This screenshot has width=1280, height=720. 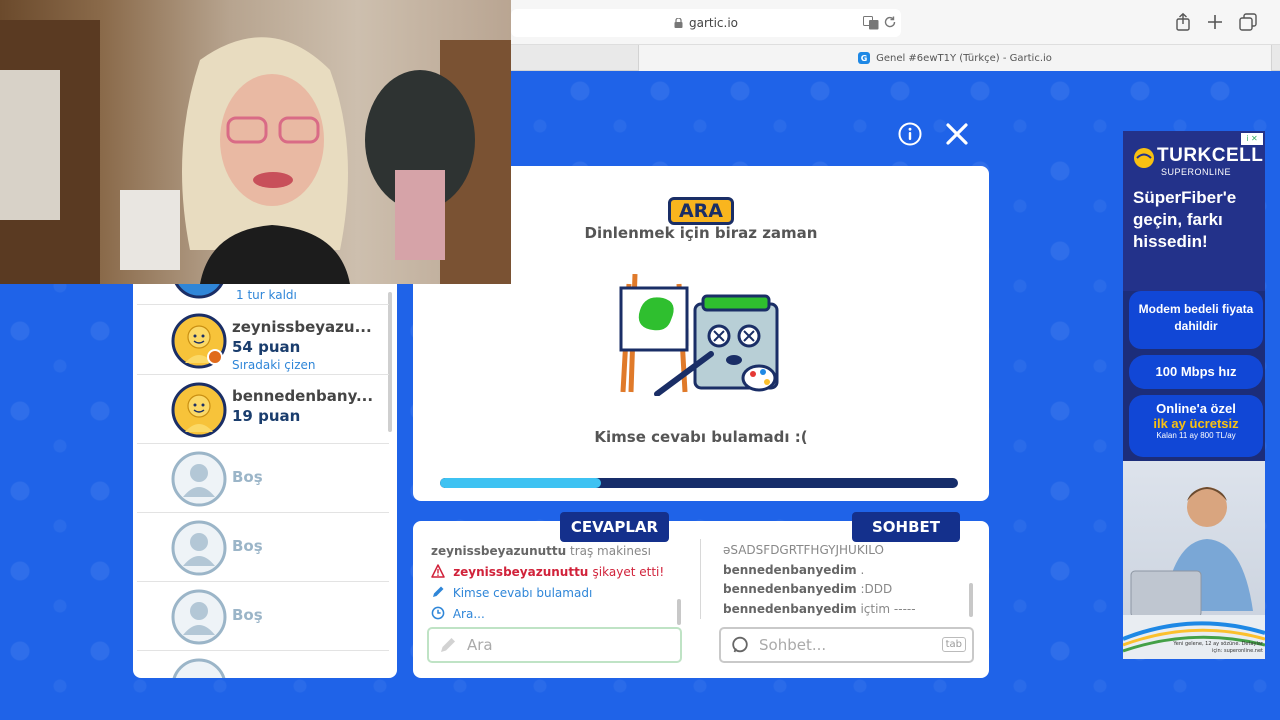 What do you see at coordinates (554, 645) in the screenshot?
I see `answer-input: Ara` at bounding box center [554, 645].